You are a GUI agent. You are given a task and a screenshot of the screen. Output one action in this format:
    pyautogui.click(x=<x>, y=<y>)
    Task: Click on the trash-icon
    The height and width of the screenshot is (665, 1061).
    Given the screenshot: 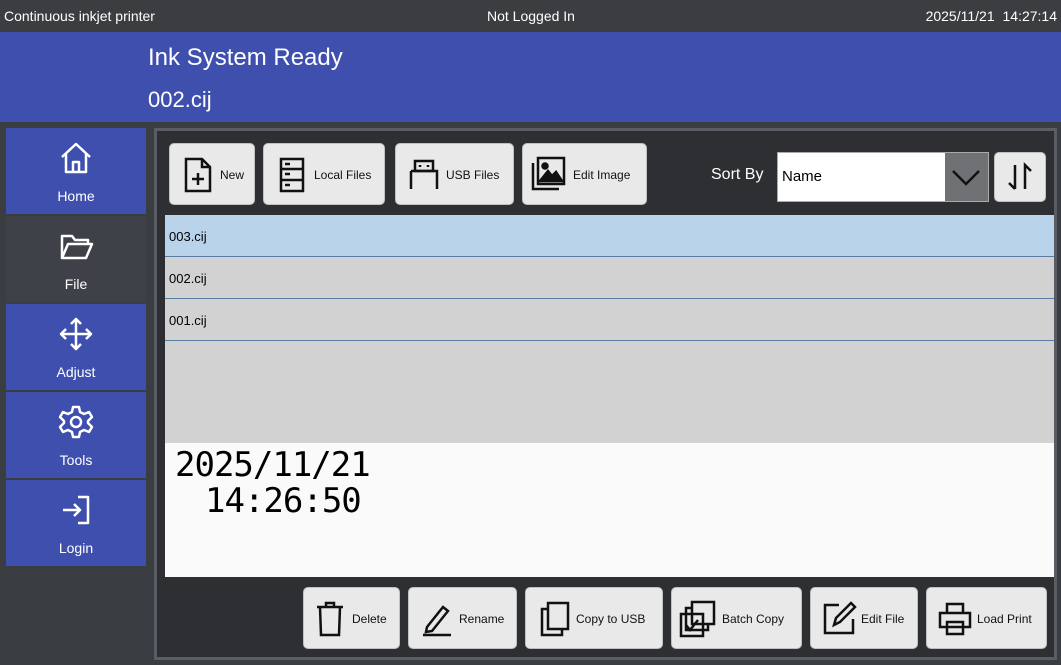 What is the action you would take?
    pyautogui.click(x=330, y=619)
    